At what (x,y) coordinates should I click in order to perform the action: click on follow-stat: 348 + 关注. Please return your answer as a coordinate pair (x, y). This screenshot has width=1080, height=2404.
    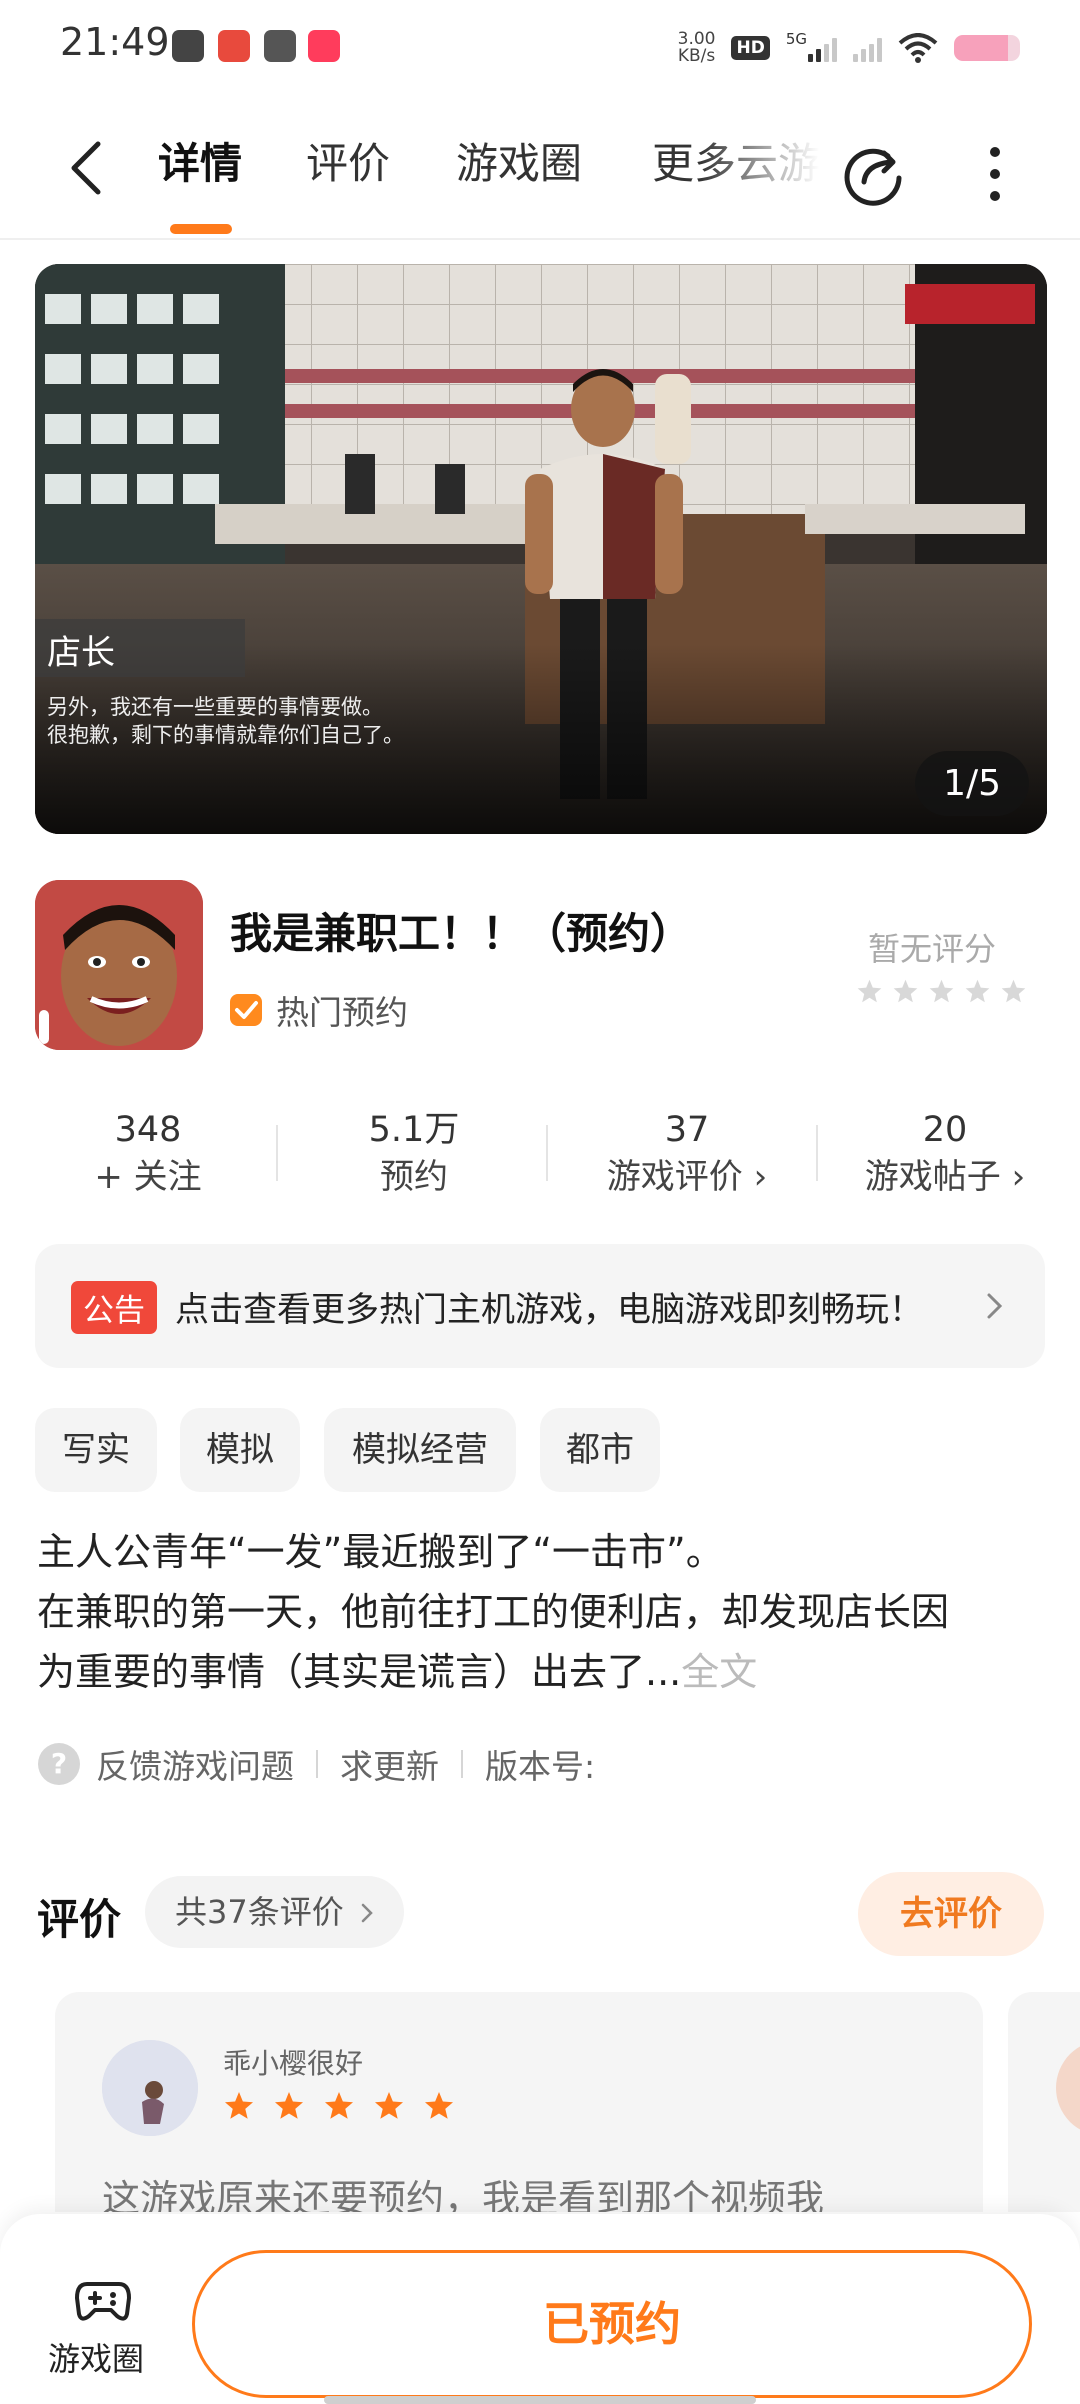
    Looking at the image, I should click on (148, 1155).